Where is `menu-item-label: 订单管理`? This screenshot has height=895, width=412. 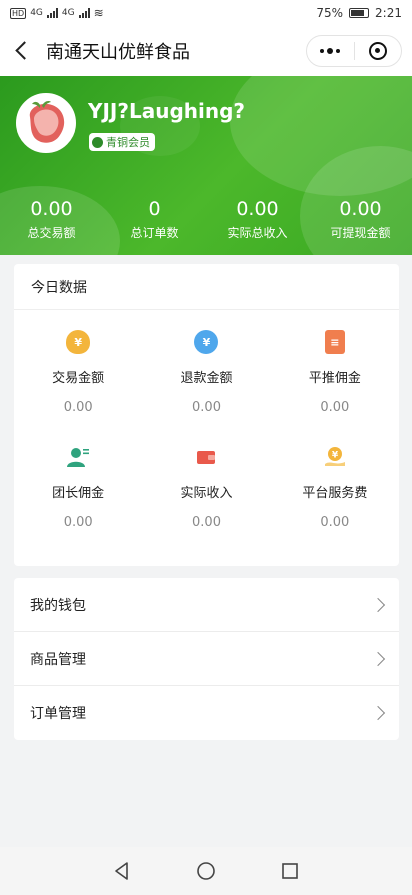
menu-item-label: 订单管理 is located at coordinates (58, 714).